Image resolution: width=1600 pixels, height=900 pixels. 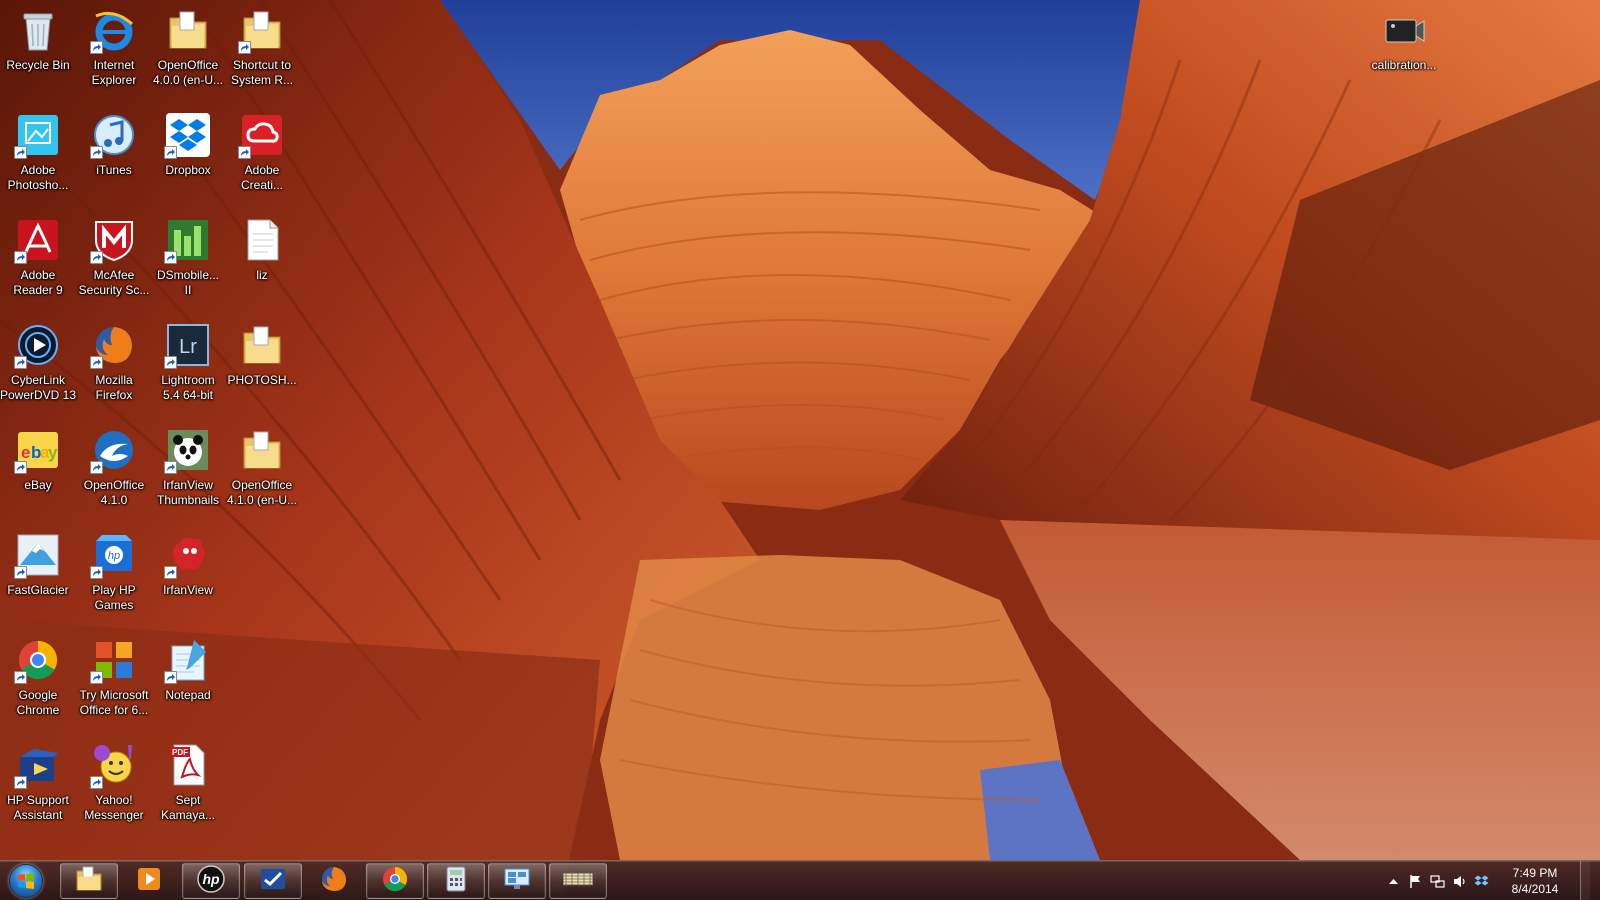 What do you see at coordinates (188, 282) in the screenshot?
I see `desktop-icon-label: DSmobile... II` at bounding box center [188, 282].